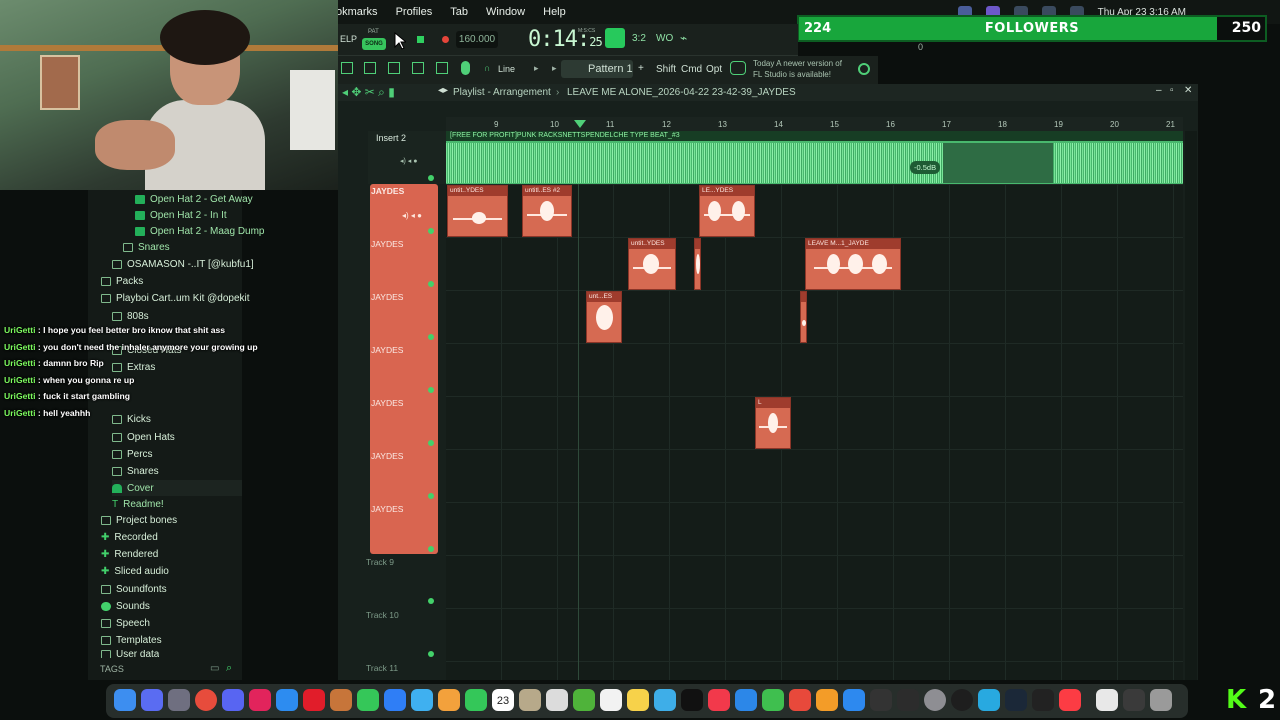  Describe the element at coordinates (445, 39) in the screenshot. I see `record-button` at that location.